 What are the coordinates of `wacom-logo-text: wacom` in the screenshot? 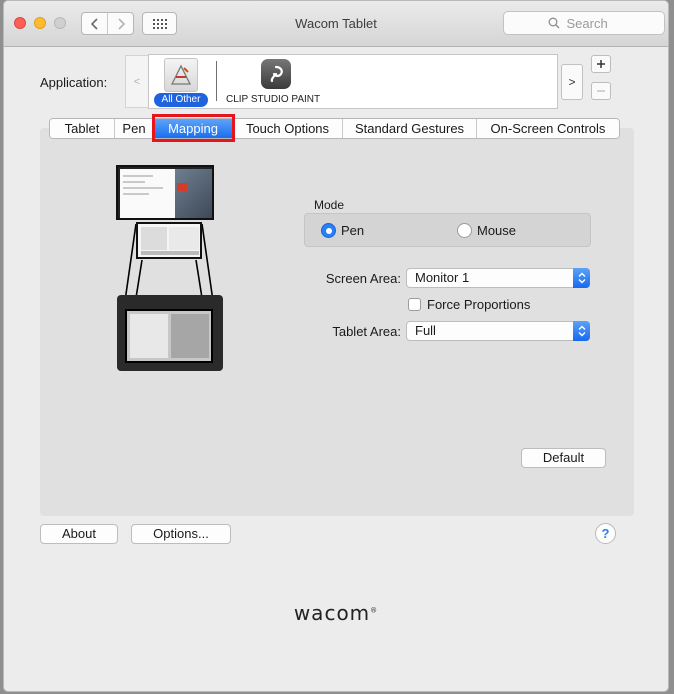 It's located at (332, 613).